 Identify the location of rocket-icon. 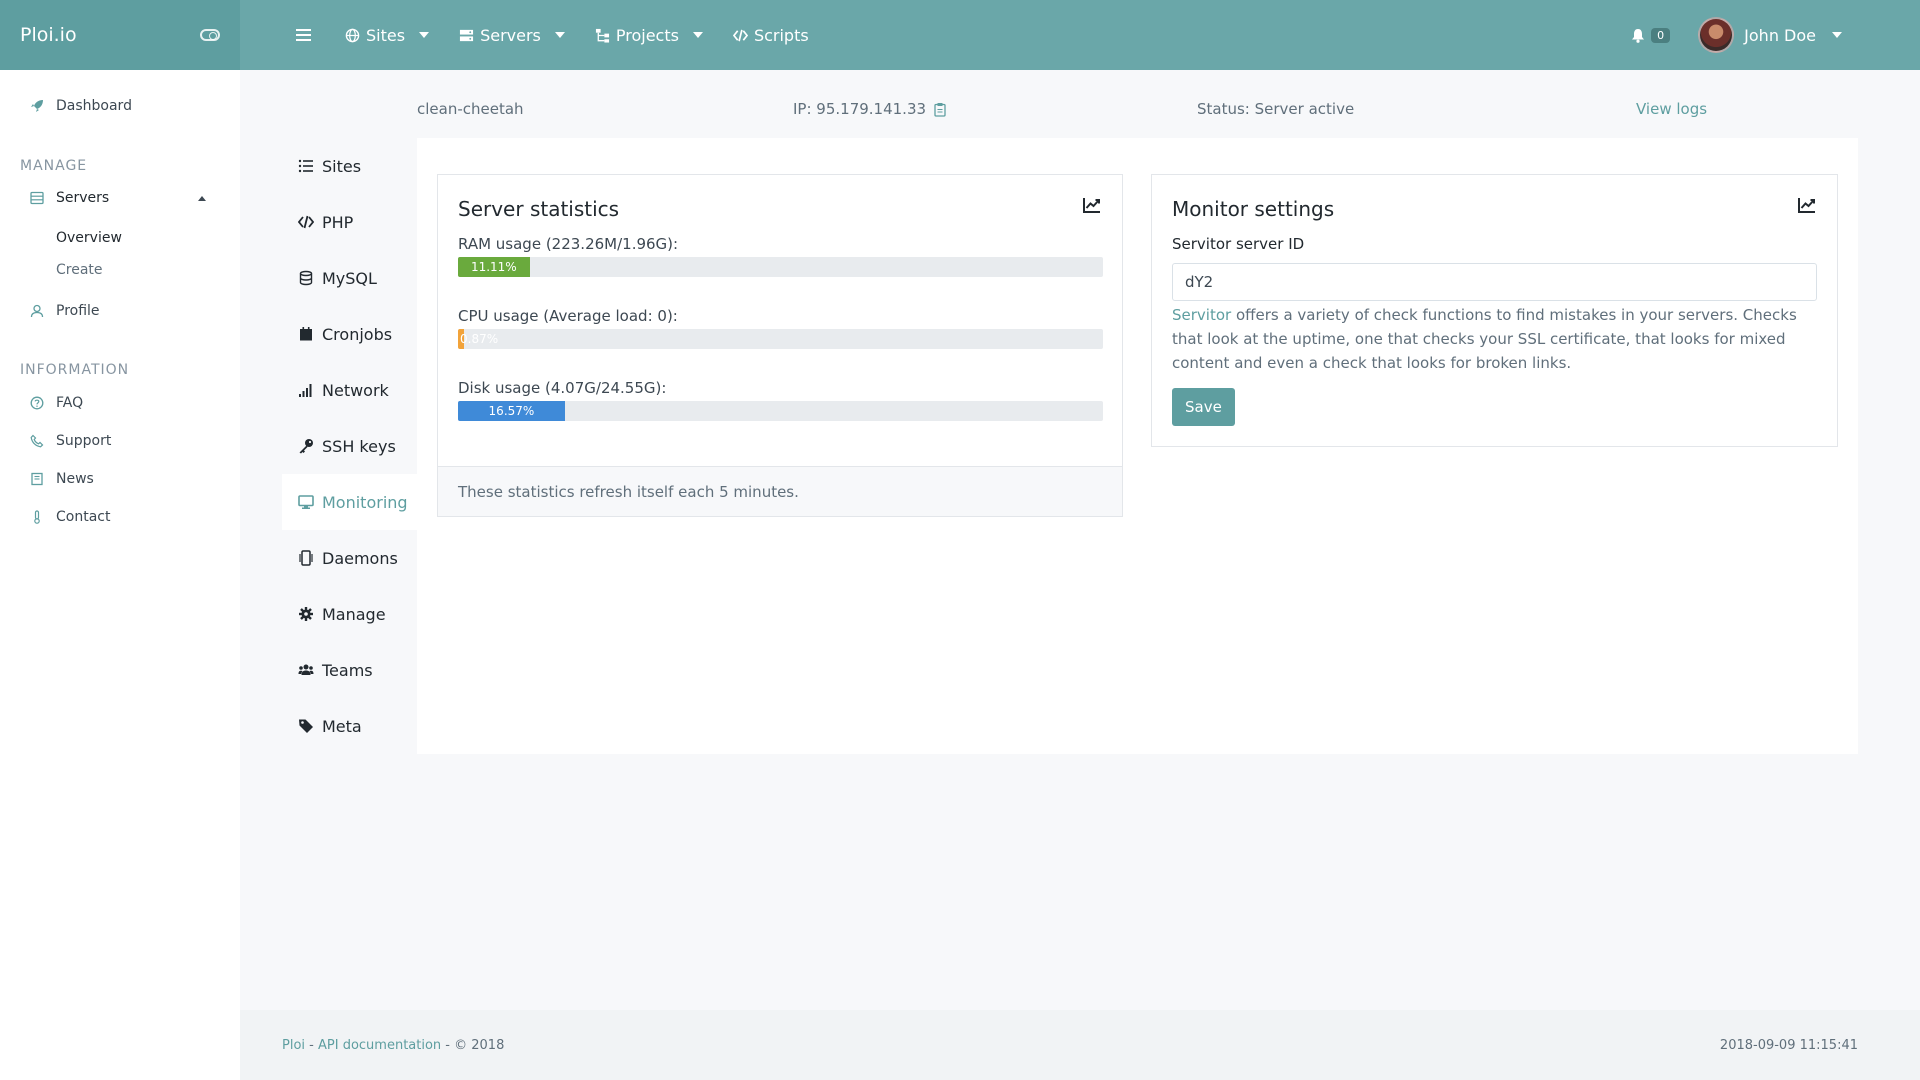
(37, 106).